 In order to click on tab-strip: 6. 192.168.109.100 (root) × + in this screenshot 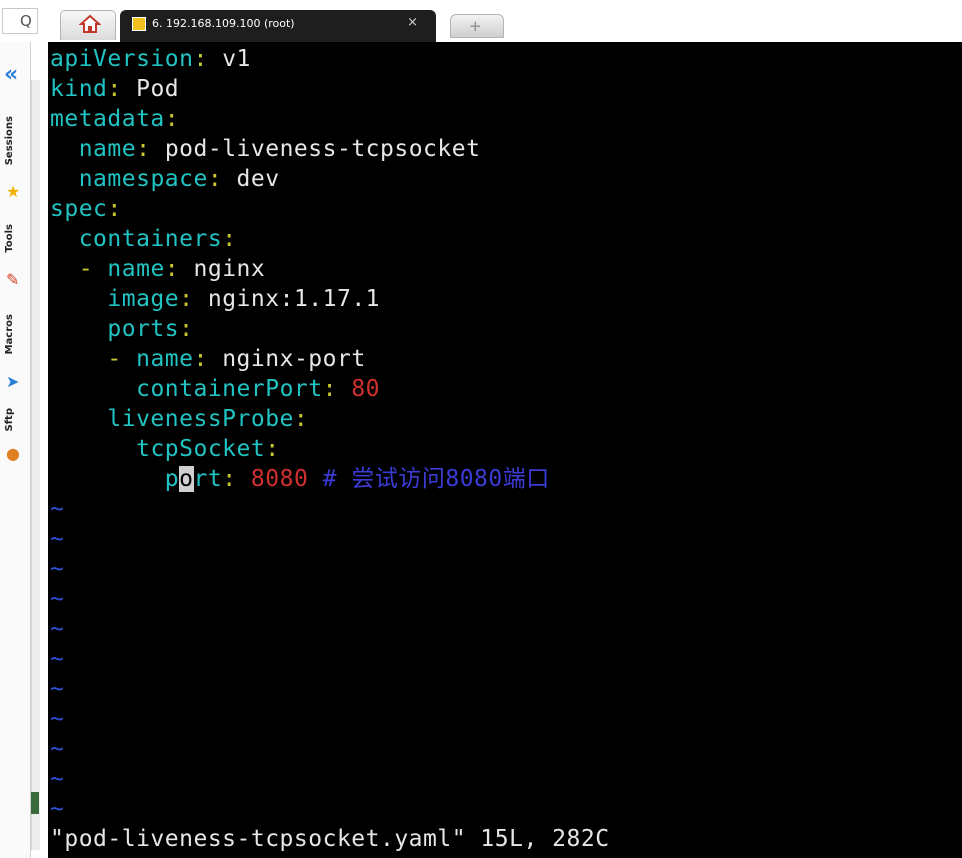, I will do `click(506, 26)`.